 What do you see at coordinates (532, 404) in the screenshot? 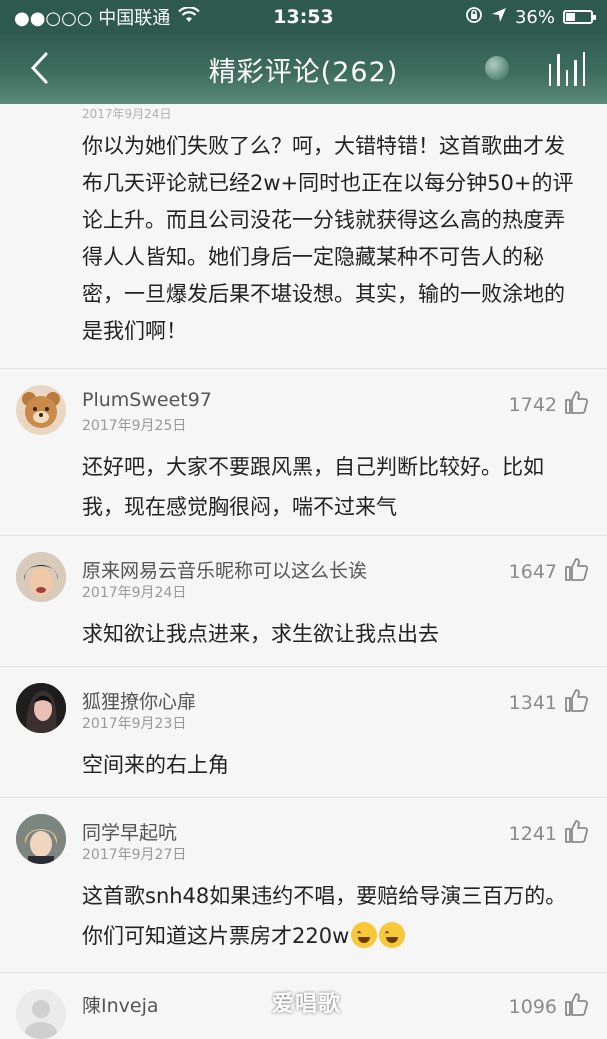
I see `like-count: 1742` at bounding box center [532, 404].